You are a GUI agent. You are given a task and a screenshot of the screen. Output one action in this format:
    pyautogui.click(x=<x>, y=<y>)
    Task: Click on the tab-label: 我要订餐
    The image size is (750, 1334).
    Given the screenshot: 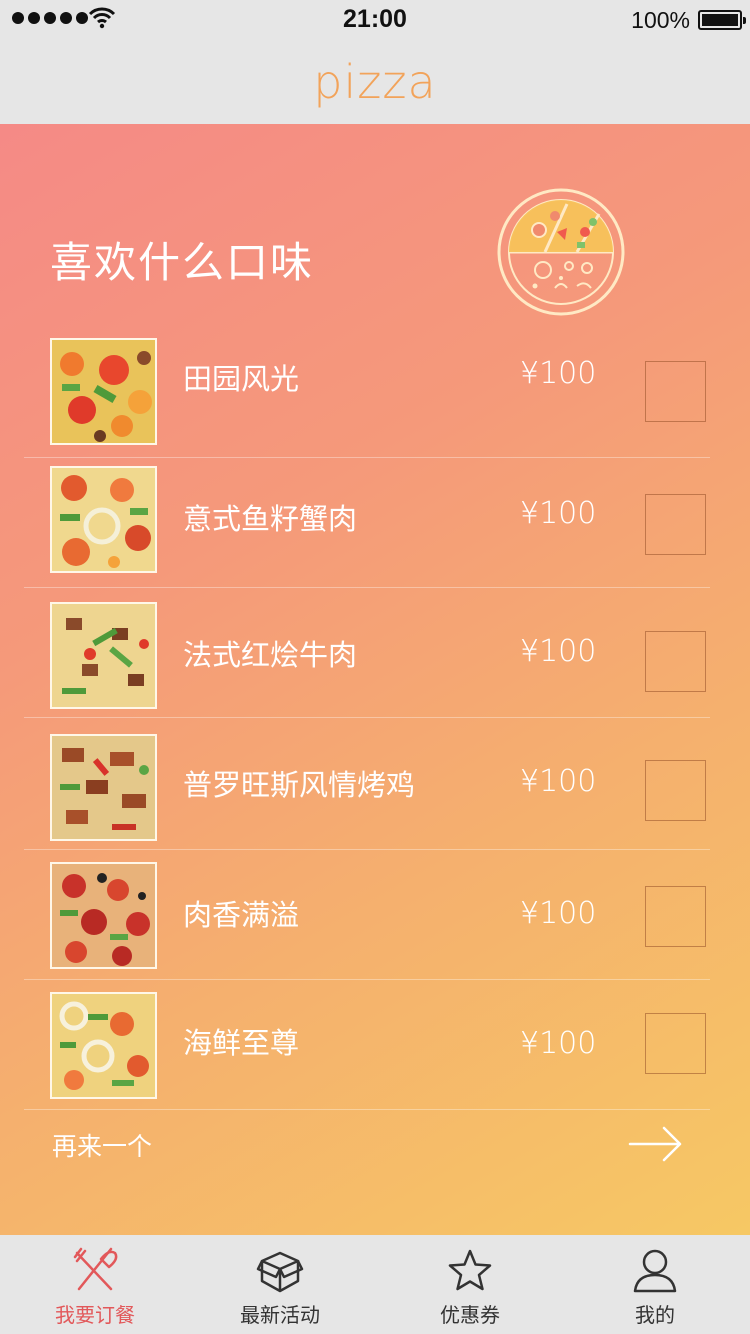 What is the action you would take?
    pyautogui.click(x=95, y=1315)
    